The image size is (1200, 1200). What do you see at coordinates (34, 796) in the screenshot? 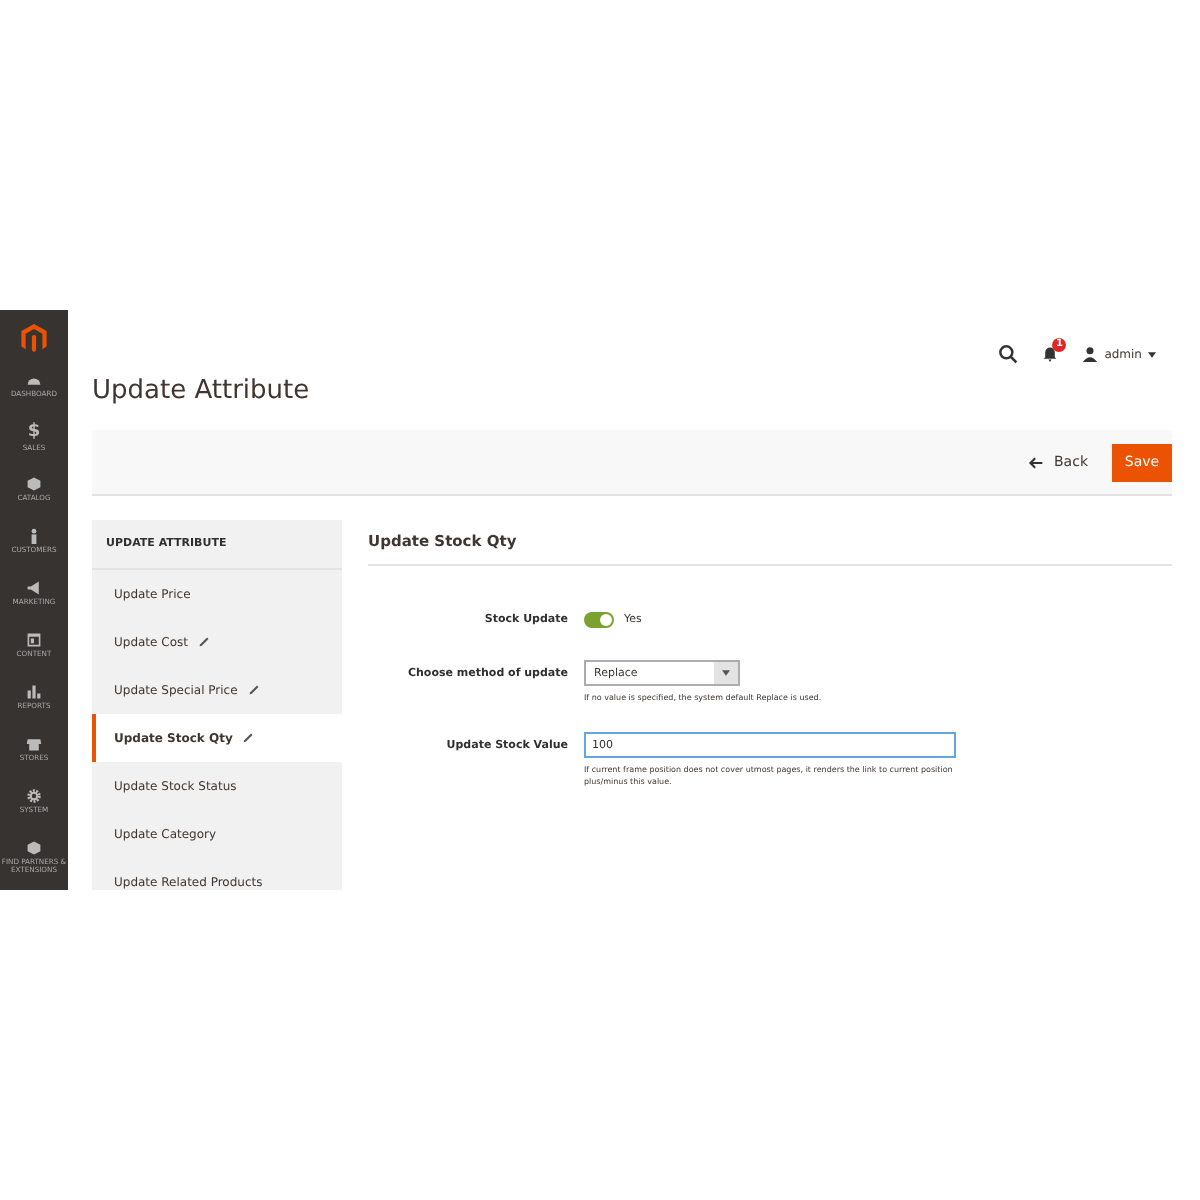
I see `settings-icon` at bounding box center [34, 796].